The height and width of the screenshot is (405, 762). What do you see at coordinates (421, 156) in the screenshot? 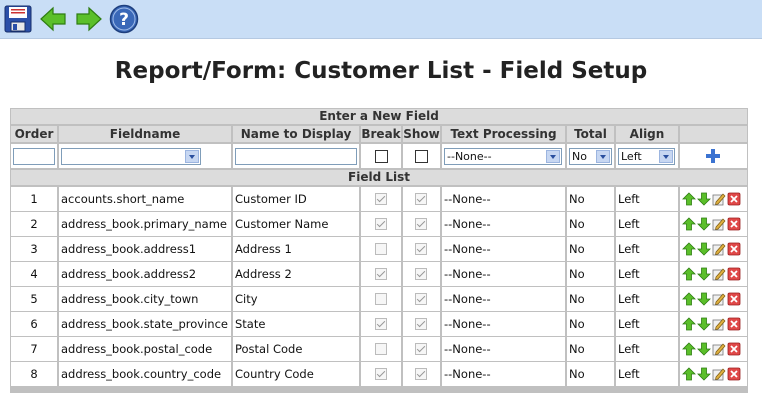
I see `new-show-checkbox` at bounding box center [421, 156].